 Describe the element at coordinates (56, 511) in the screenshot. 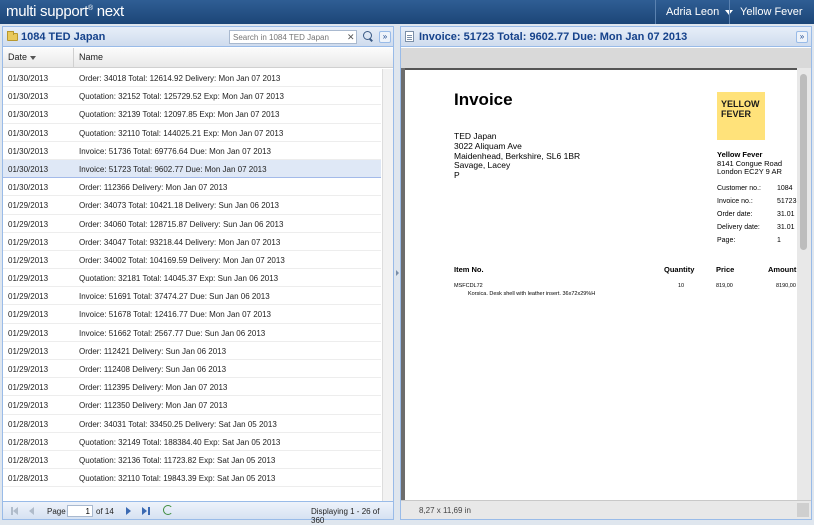

I see `page-label: Page` at that location.